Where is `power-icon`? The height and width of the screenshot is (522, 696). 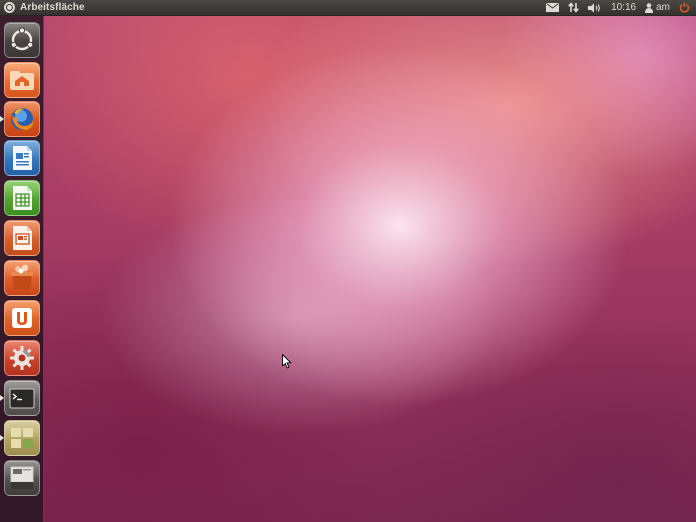
power-icon is located at coordinates (684, 7).